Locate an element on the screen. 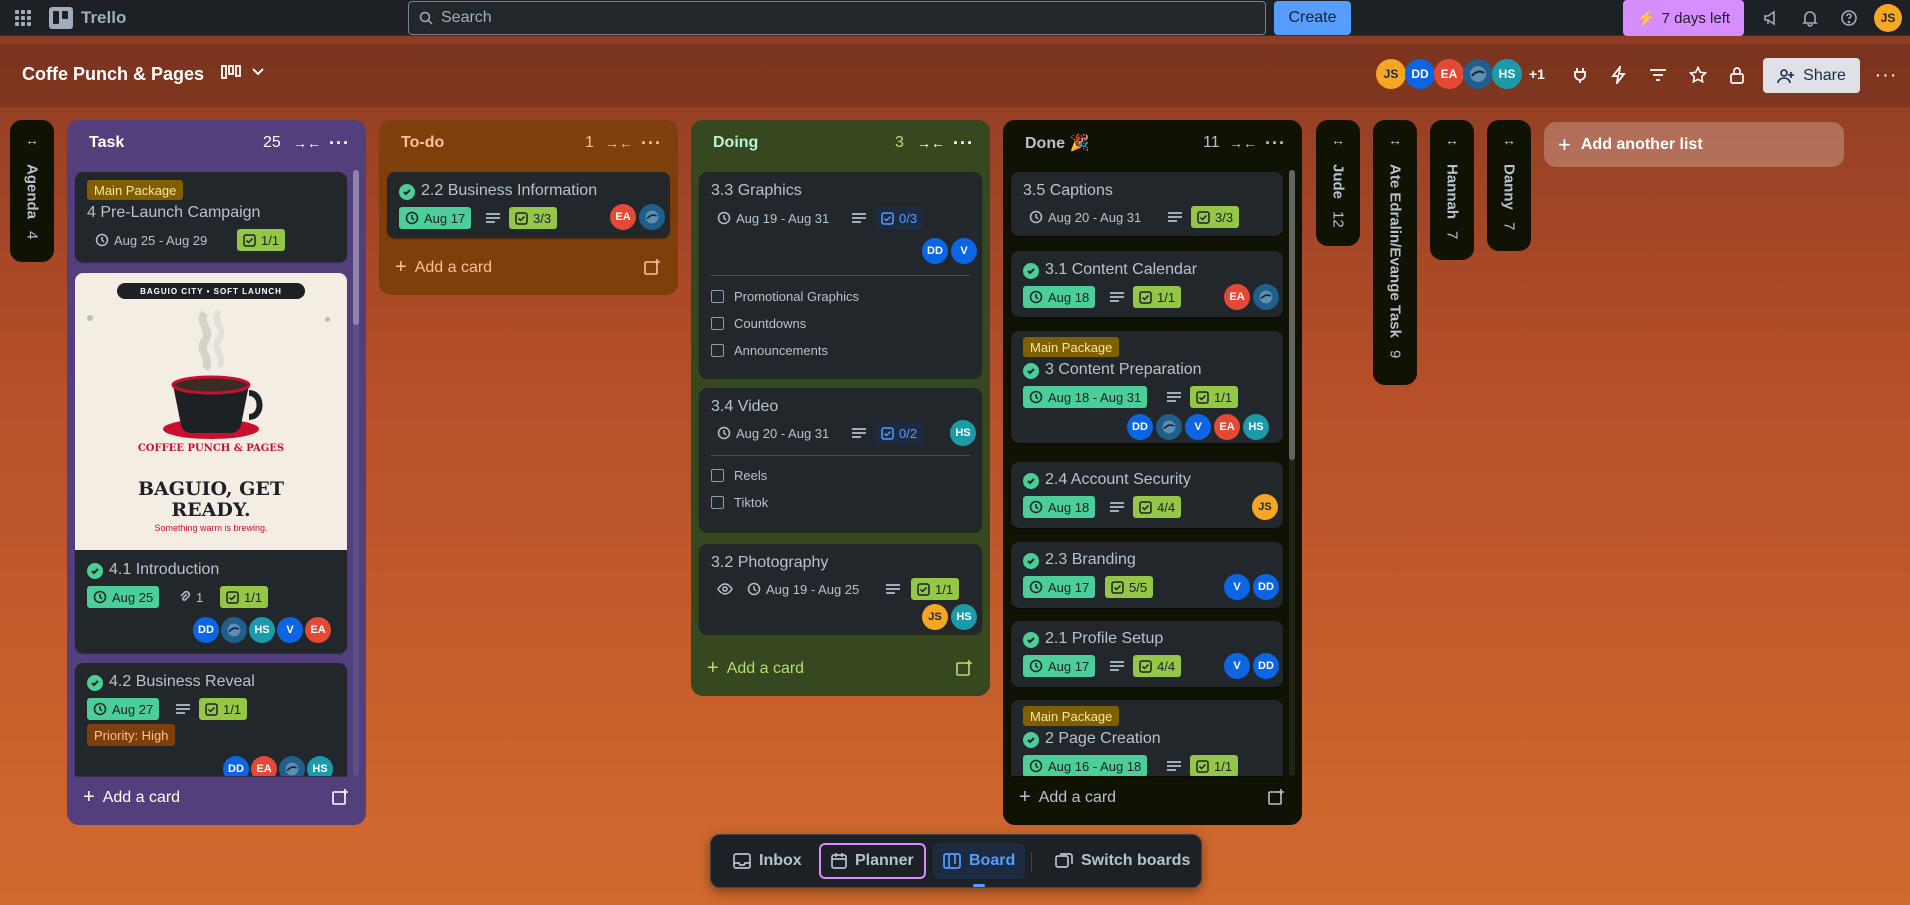  card-branding: 2.3 Branding Aug 17 5/5 V DD is located at coordinates (1147, 575).